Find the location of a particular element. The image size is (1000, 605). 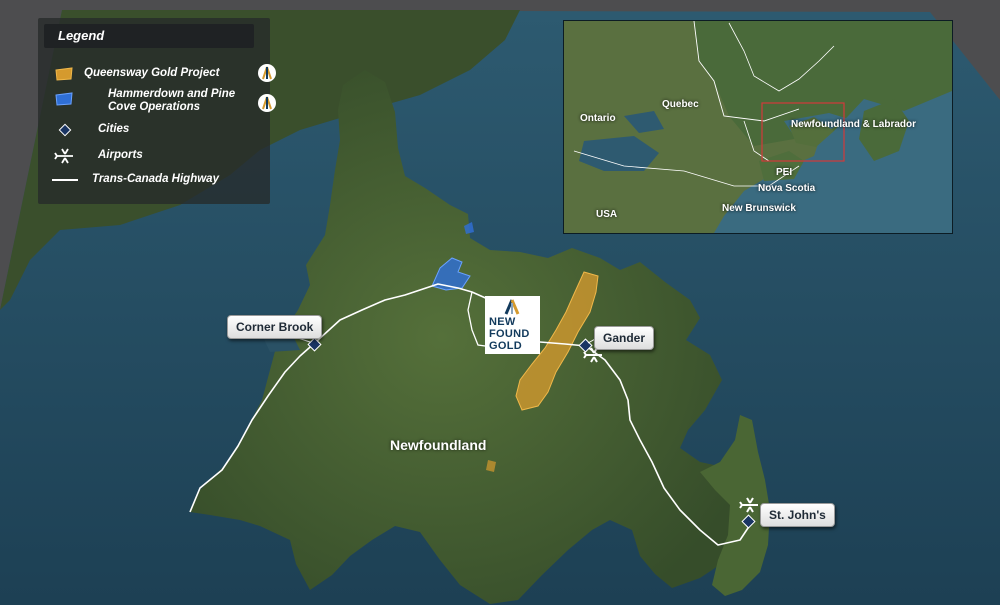

inset-label-new-brunswick: New Brunswick is located at coordinates (759, 208).